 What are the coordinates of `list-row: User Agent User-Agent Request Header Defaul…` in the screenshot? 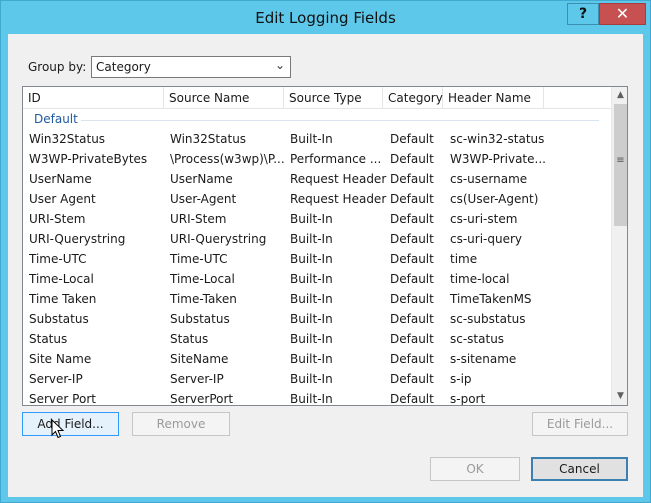 It's located at (317, 199).